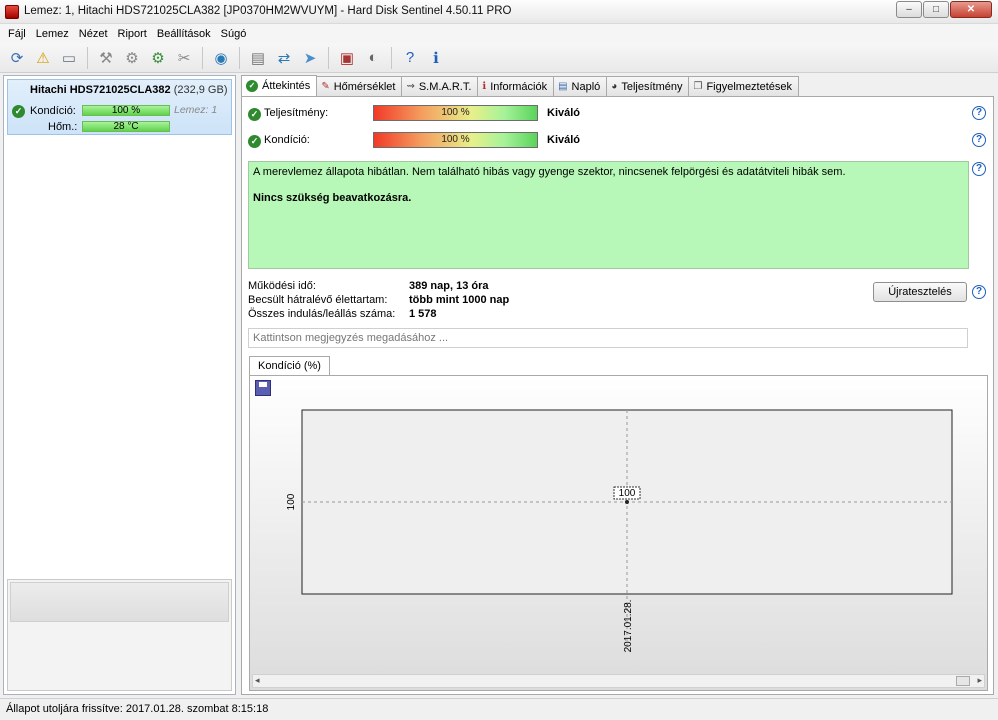  Describe the element at coordinates (257, 680) in the screenshot. I see `scroll-left-icon: ◂` at that location.